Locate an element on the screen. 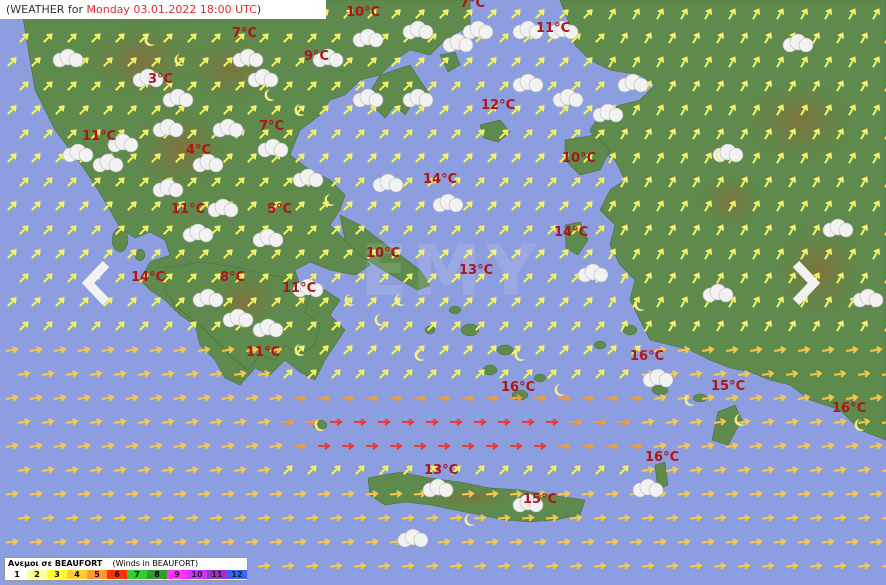  next-map-button is located at coordinates (804, 283).